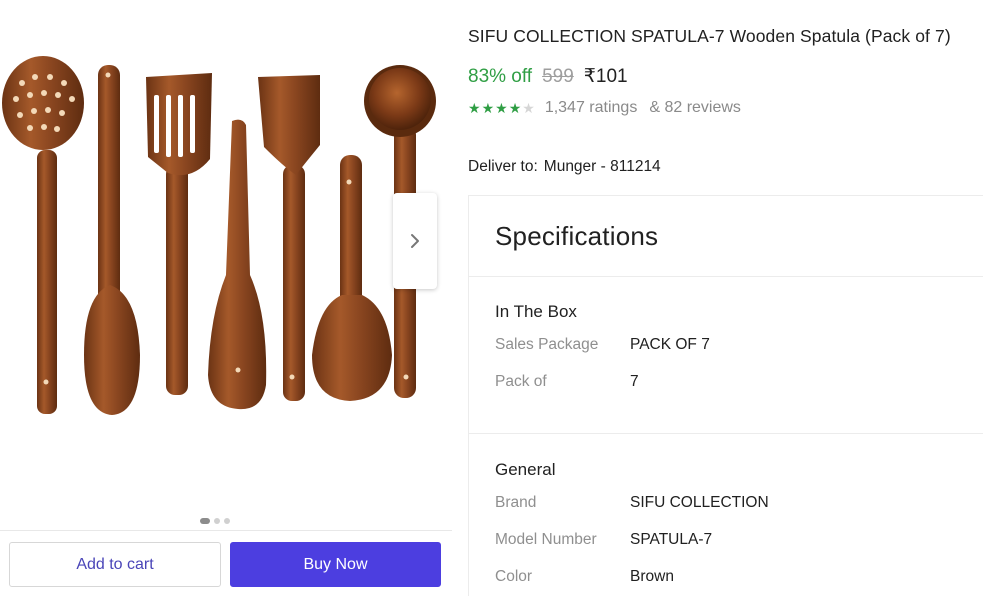 This screenshot has width=983, height=596. Describe the element at coordinates (43, 235) in the screenshot. I see `slotted-spoon` at that location.